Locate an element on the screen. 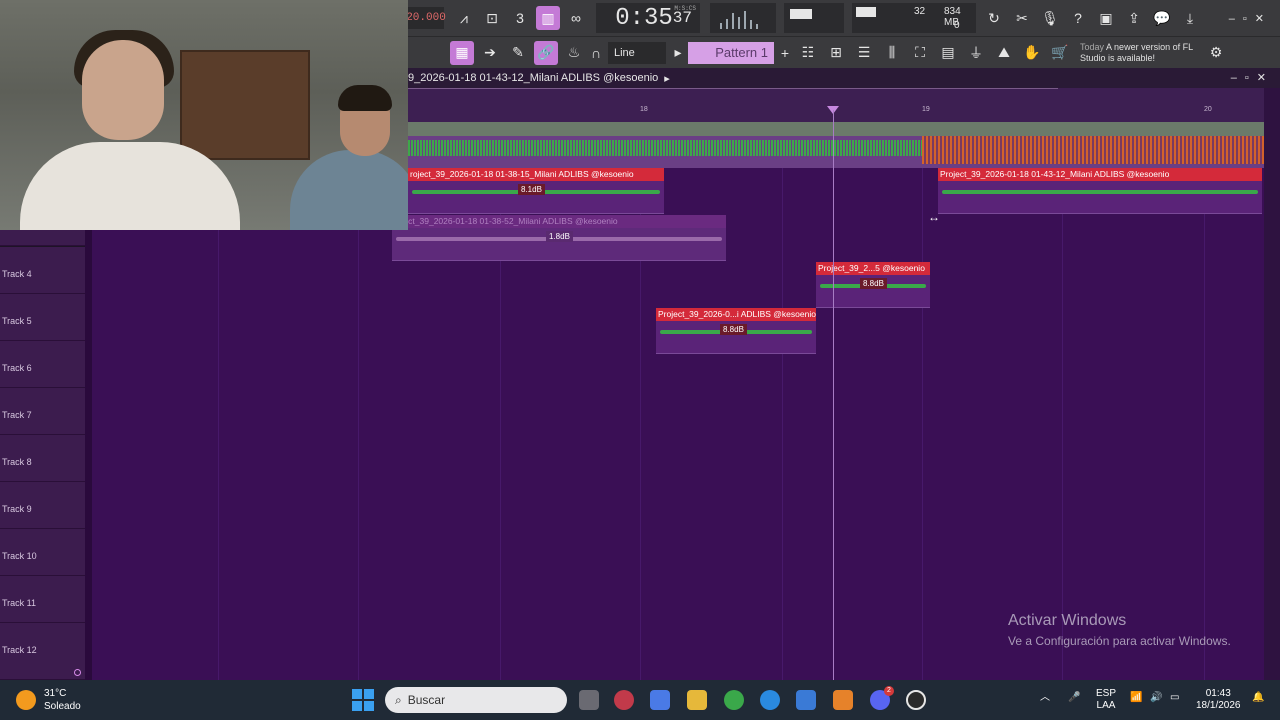 The width and height of the screenshot is (1280, 720). app-icon is located at coordinates (624, 700).